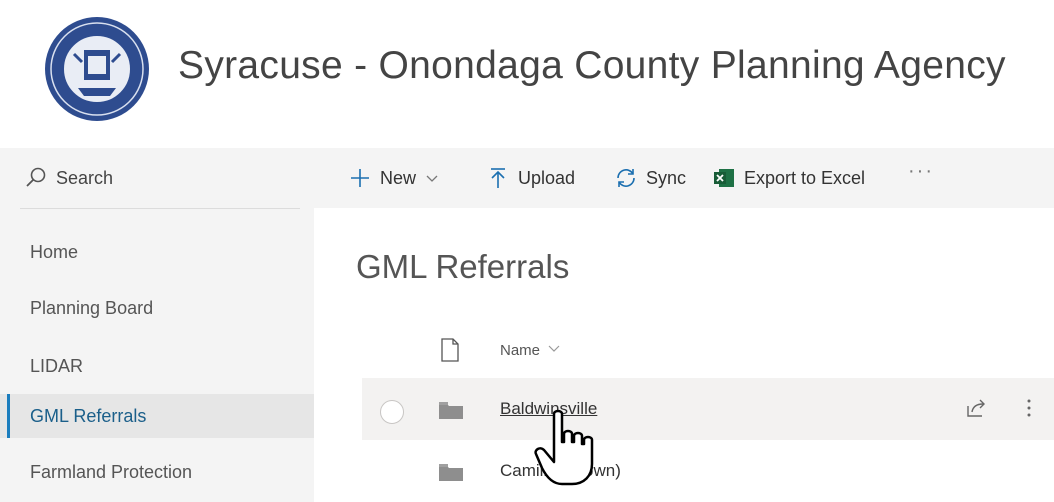 This screenshot has width=1054, height=502. I want to click on search-box: Search, so click(160, 178).